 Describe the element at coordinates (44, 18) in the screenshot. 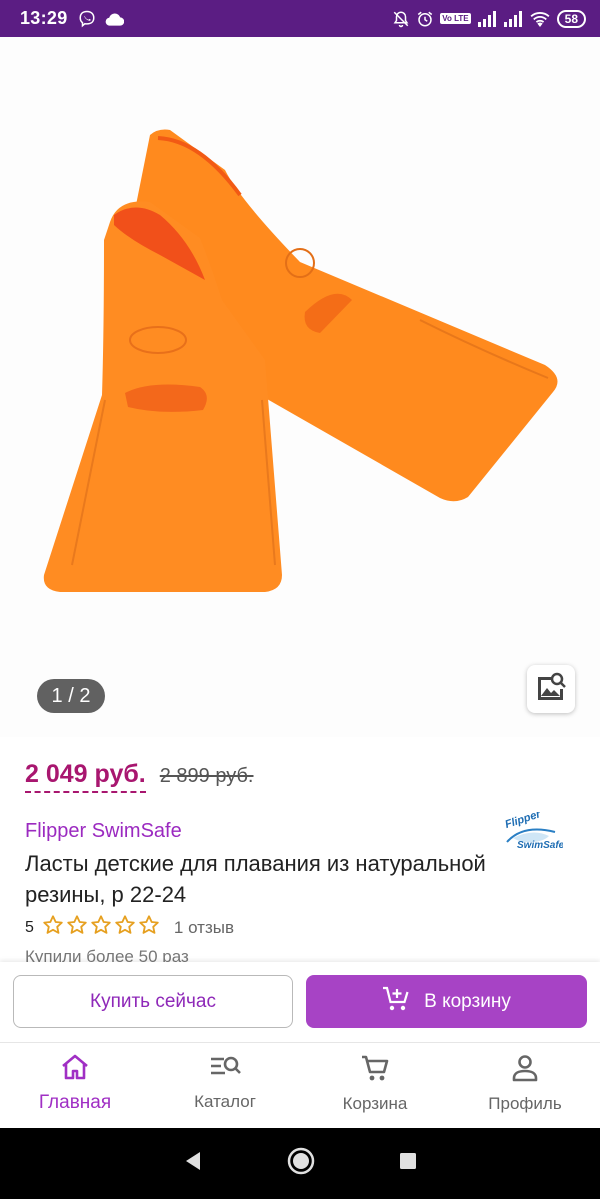

I see `status-time: 13:29` at that location.